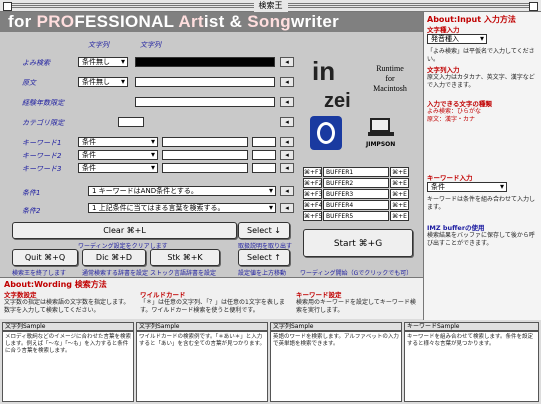 This screenshot has height=404, width=541. What do you see at coordinates (185, 257) in the screenshot?
I see `stk-button: Stk ⌘+K` at bounding box center [185, 257].